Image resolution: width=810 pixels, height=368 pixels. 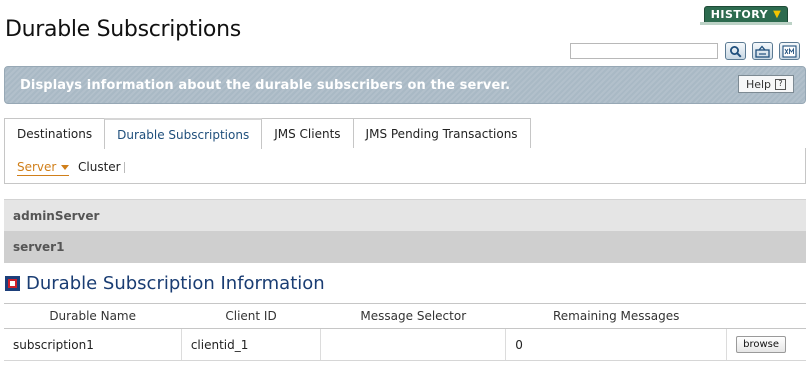 I want to click on column-header-action, so click(x=766, y=316).